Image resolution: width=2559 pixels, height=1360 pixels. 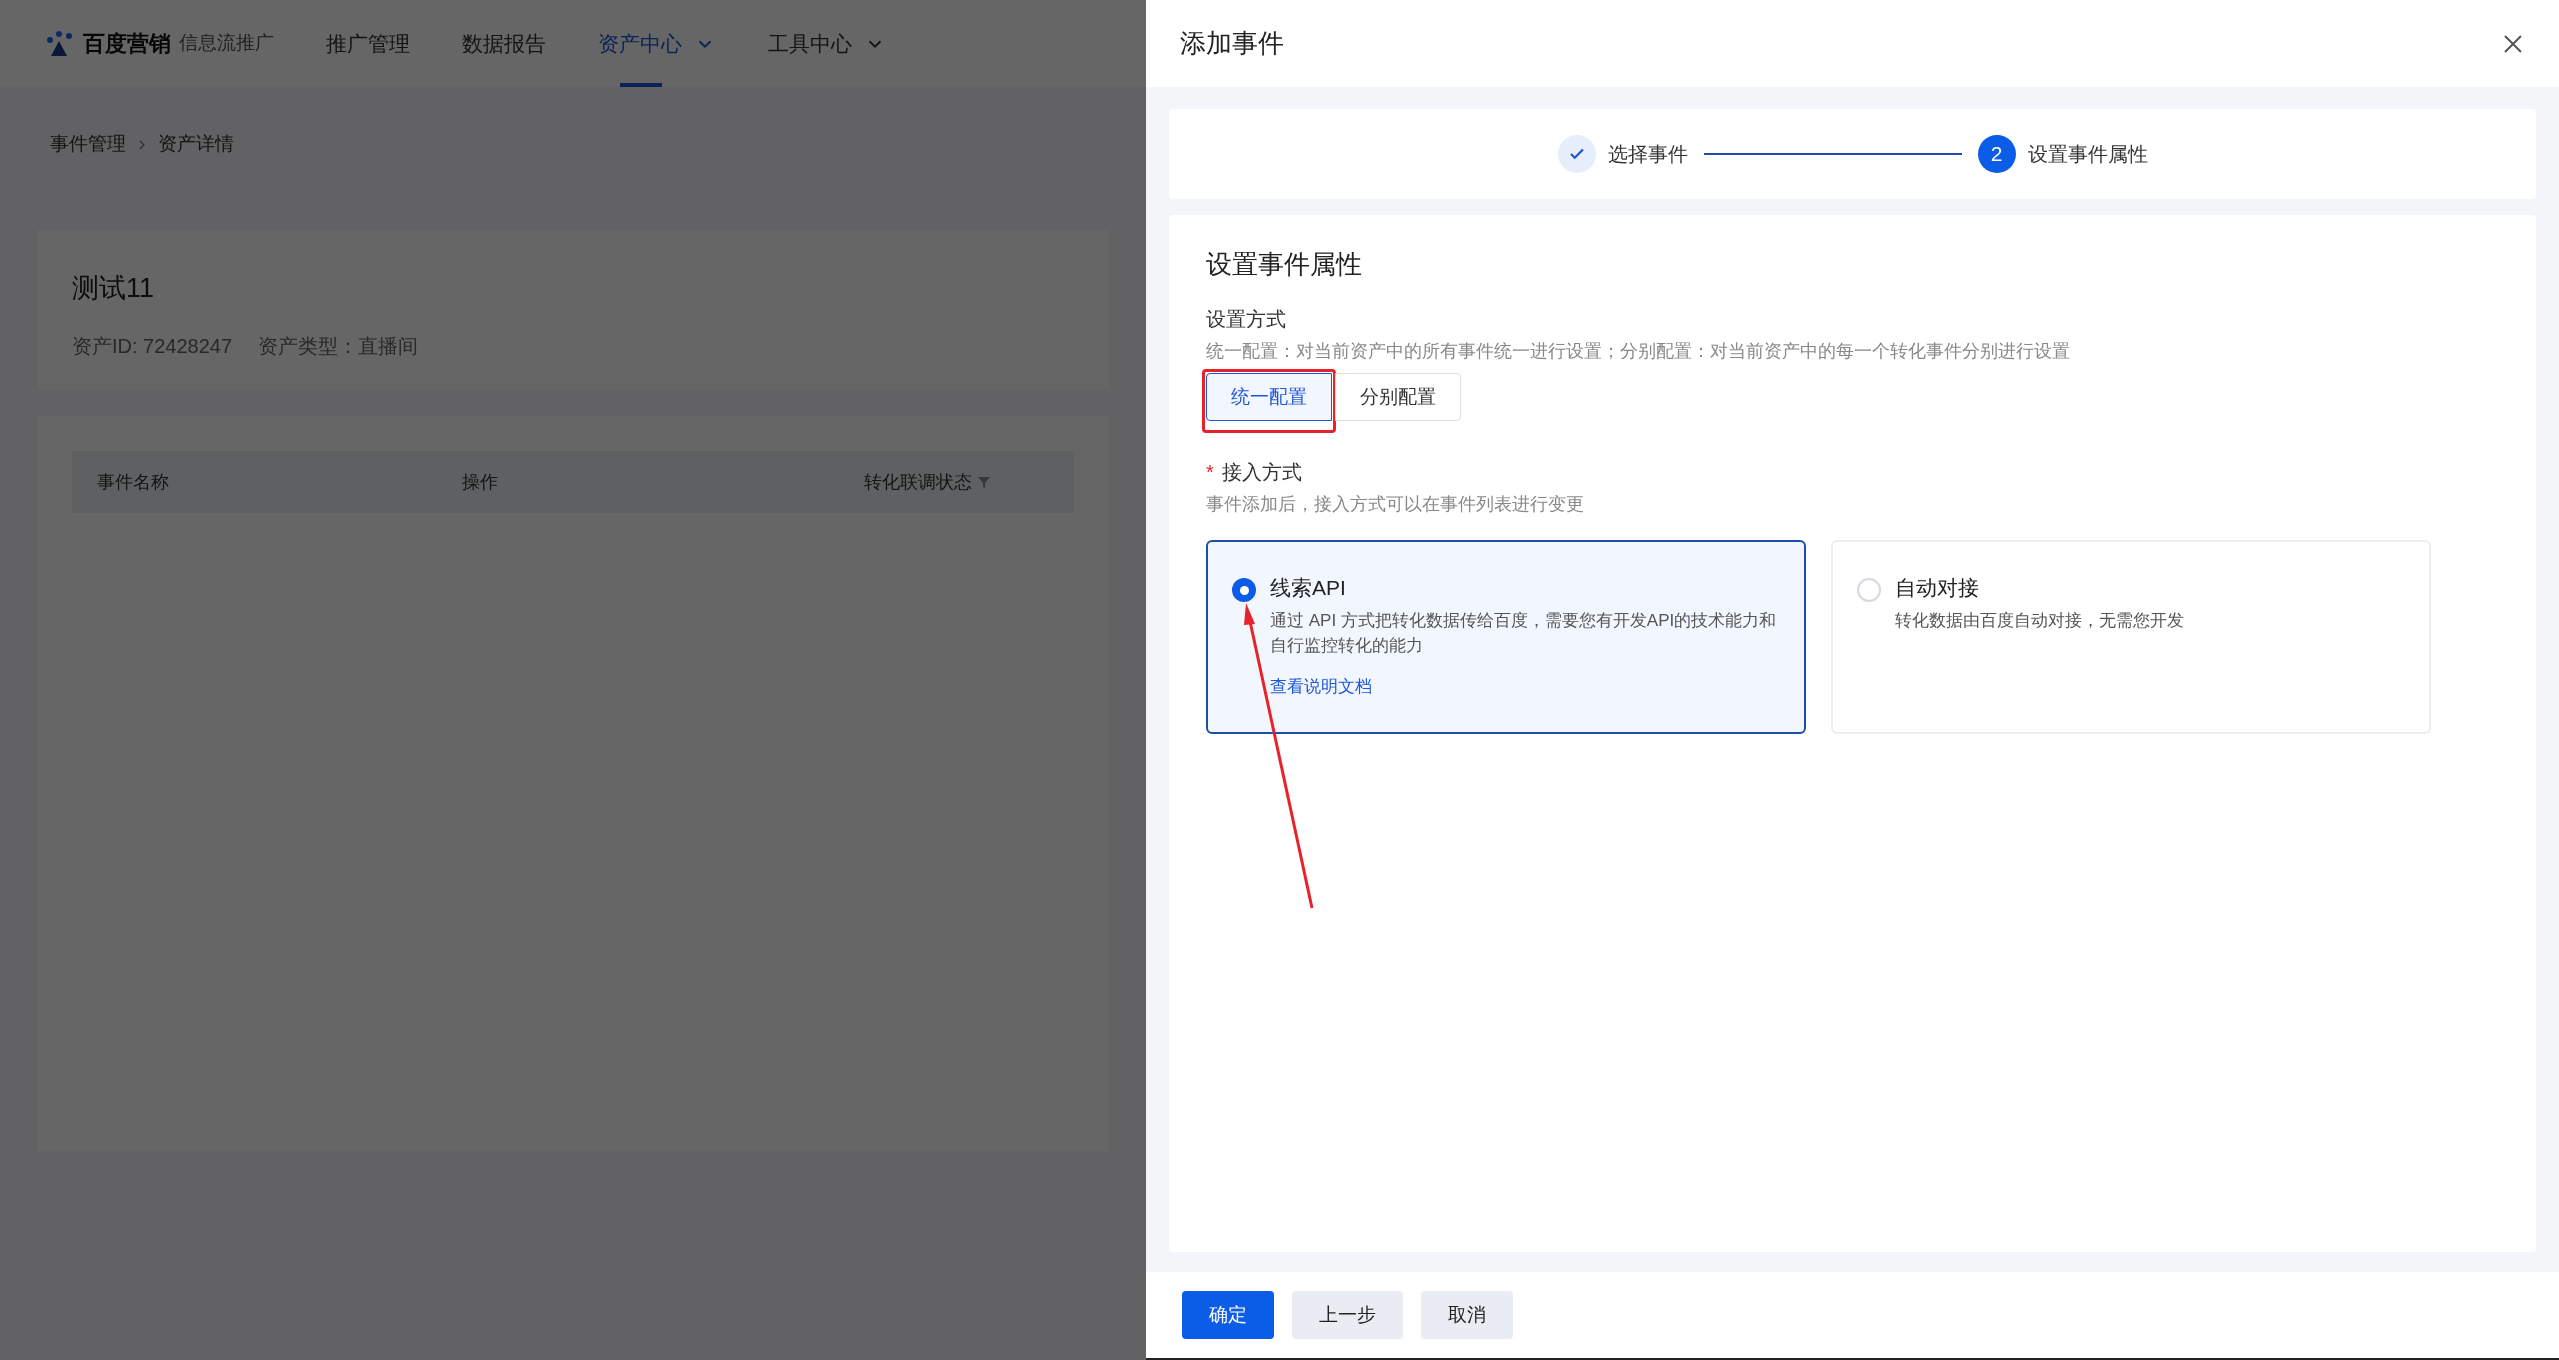 What do you see at coordinates (1321, 686) in the screenshot?
I see `doc-link: 查看说明文档` at bounding box center [1321, 686].